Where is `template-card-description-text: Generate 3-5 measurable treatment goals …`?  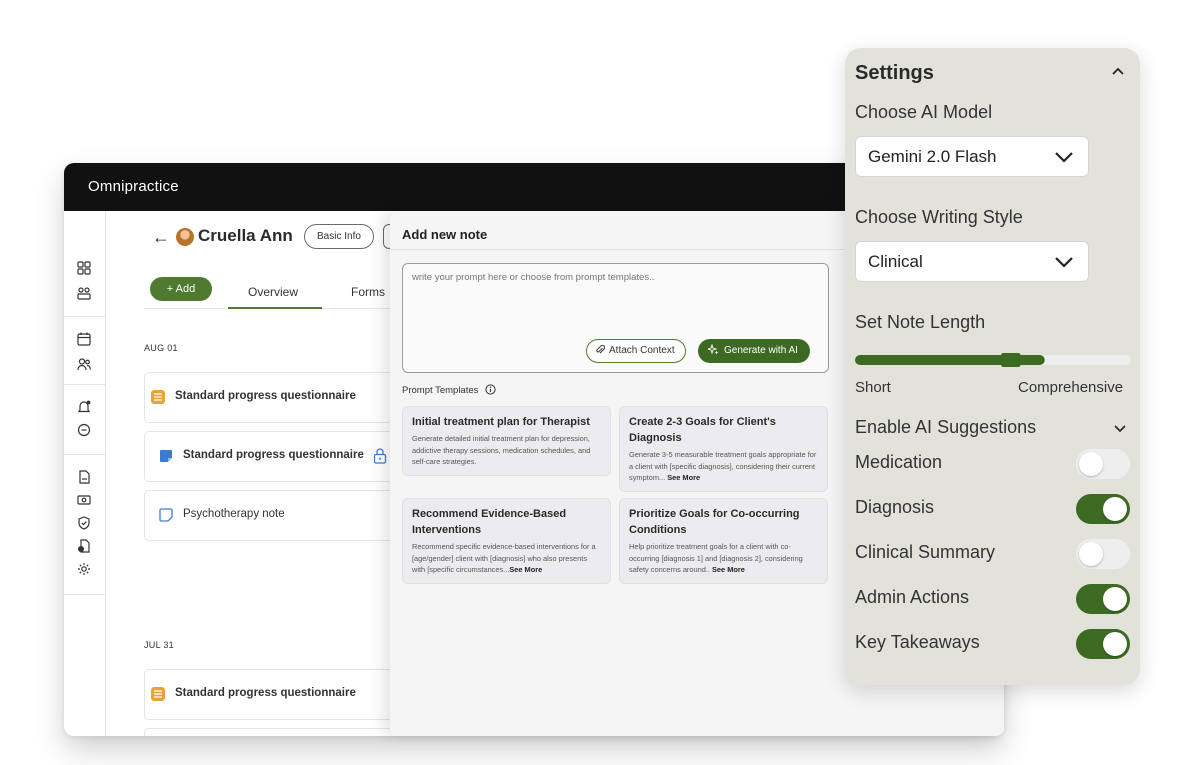 template-card-description-text: Generate 3-5 measurable treatment goals … is located at coordinates (723, 466).